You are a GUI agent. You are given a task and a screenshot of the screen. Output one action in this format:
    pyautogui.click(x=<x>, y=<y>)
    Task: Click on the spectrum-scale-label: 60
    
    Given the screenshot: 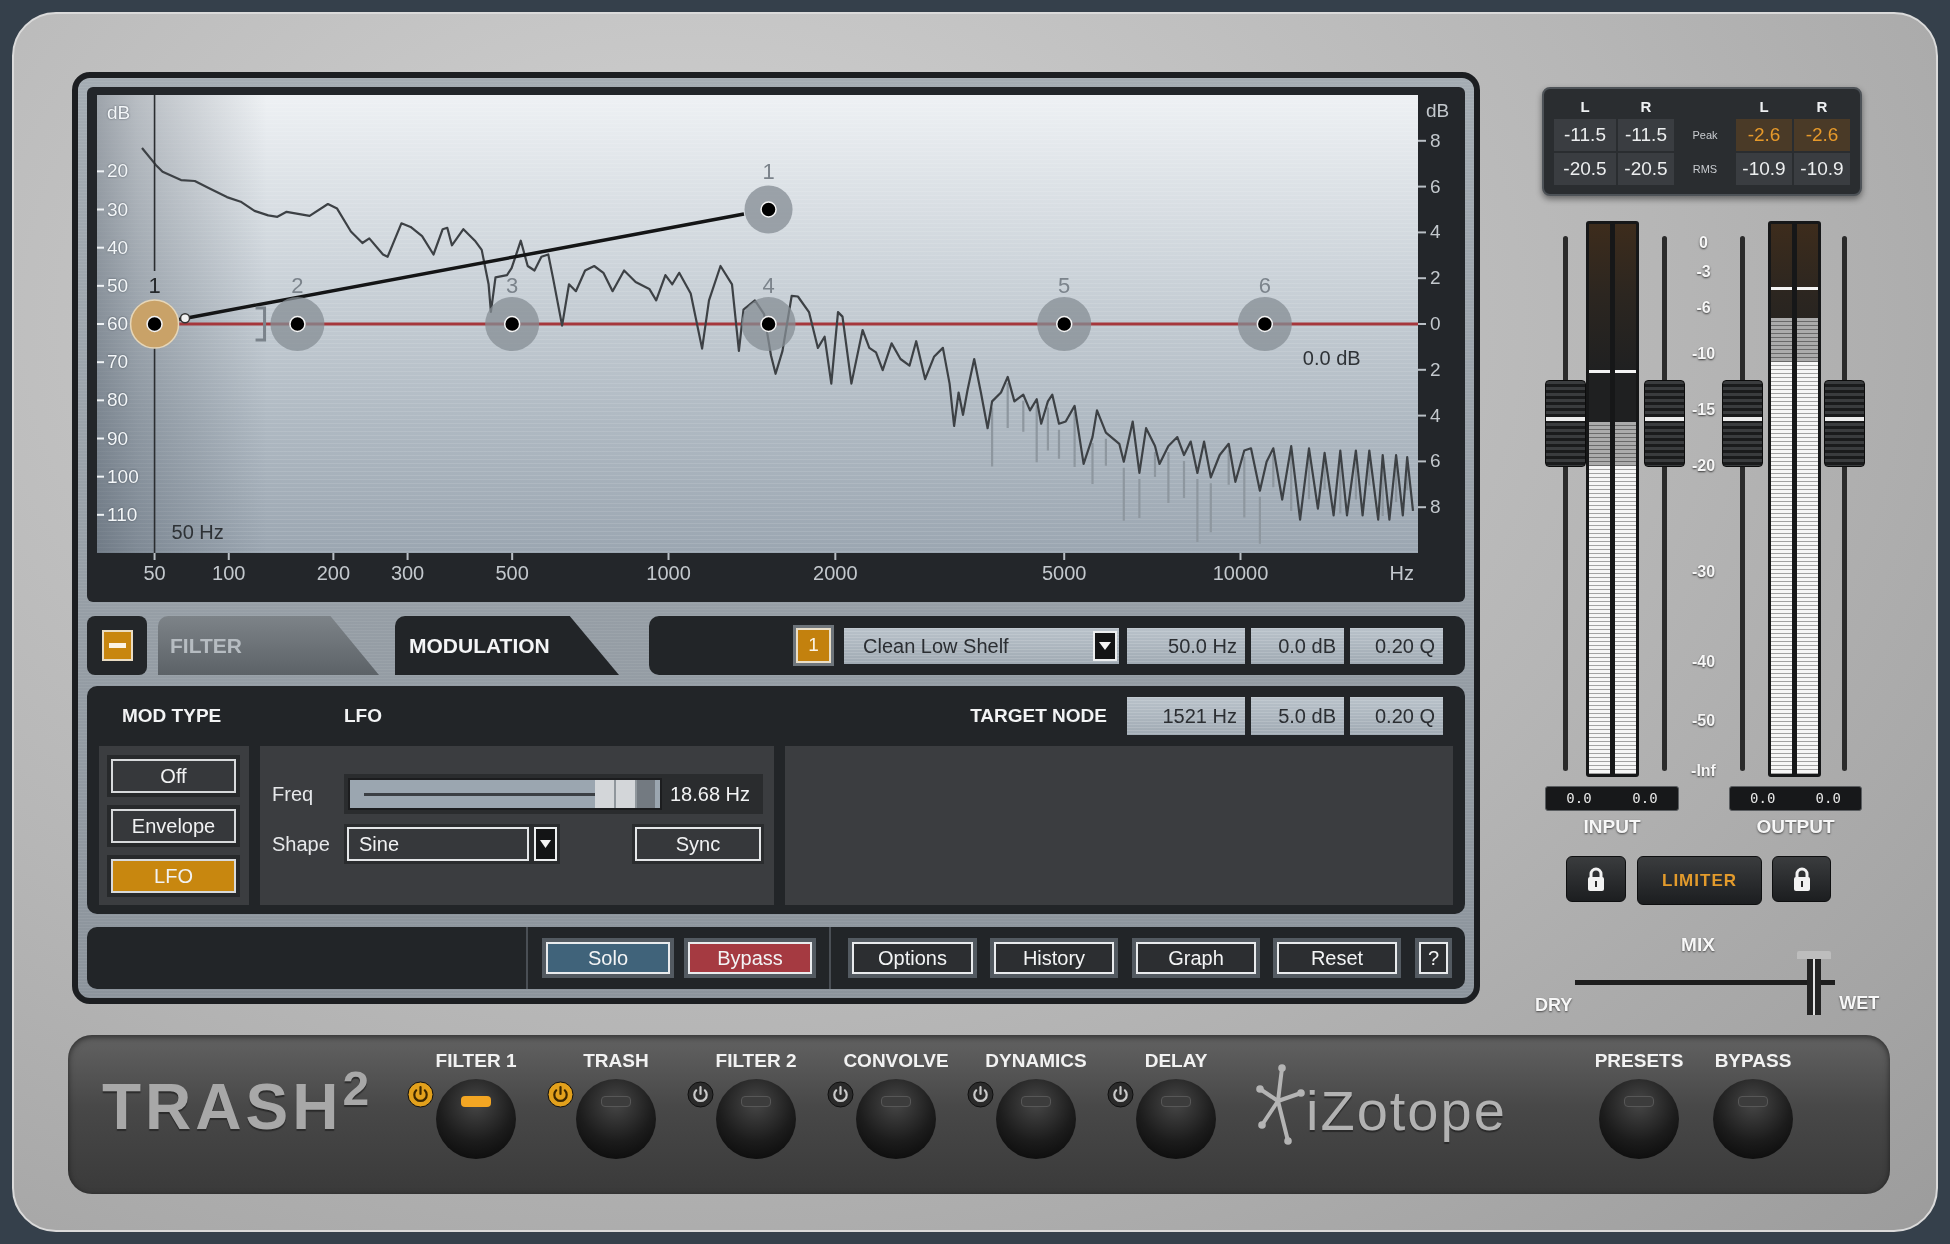 What is the action you would take?
    pyautogui.click(x=118, y=324)
    